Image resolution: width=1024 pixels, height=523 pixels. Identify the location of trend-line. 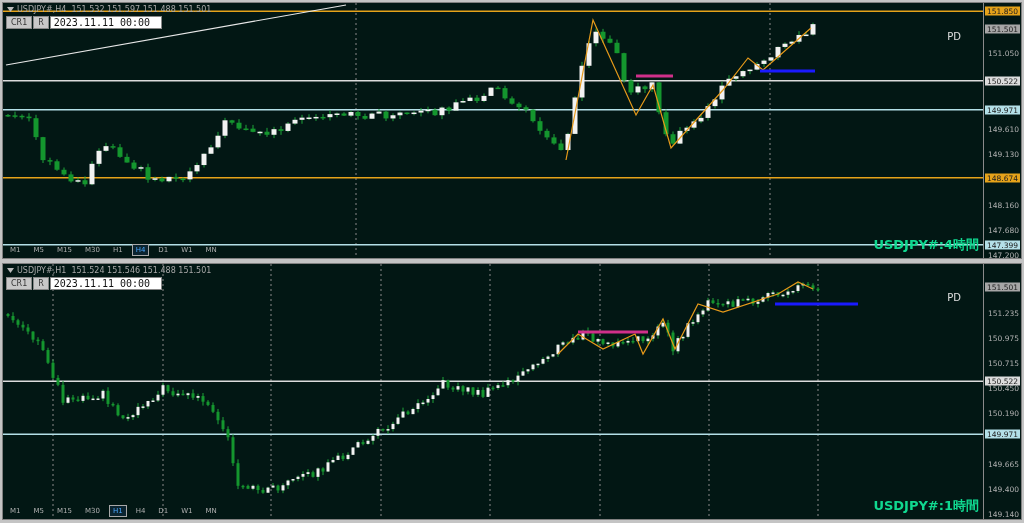
(176, 35).